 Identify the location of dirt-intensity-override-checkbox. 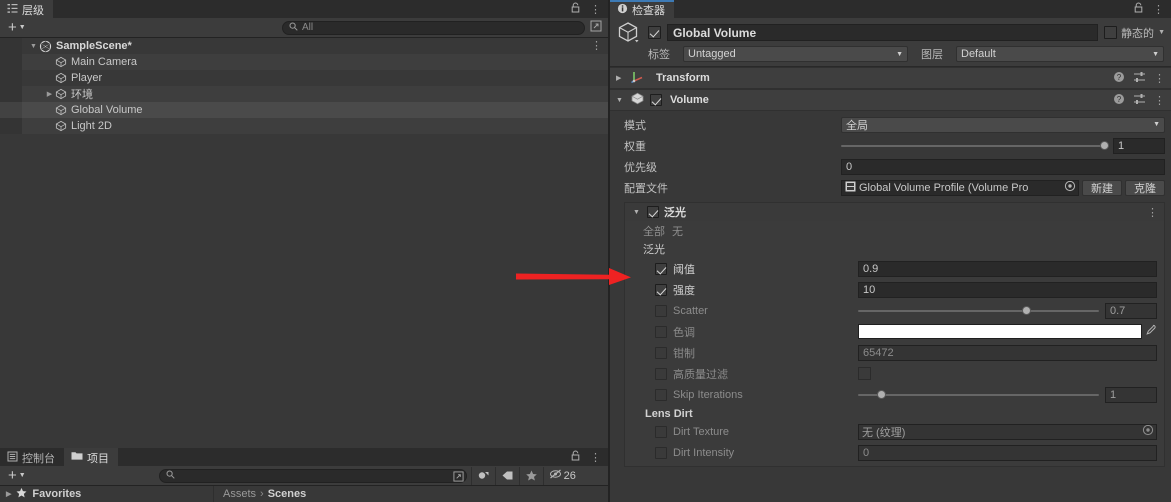
(661, 452).